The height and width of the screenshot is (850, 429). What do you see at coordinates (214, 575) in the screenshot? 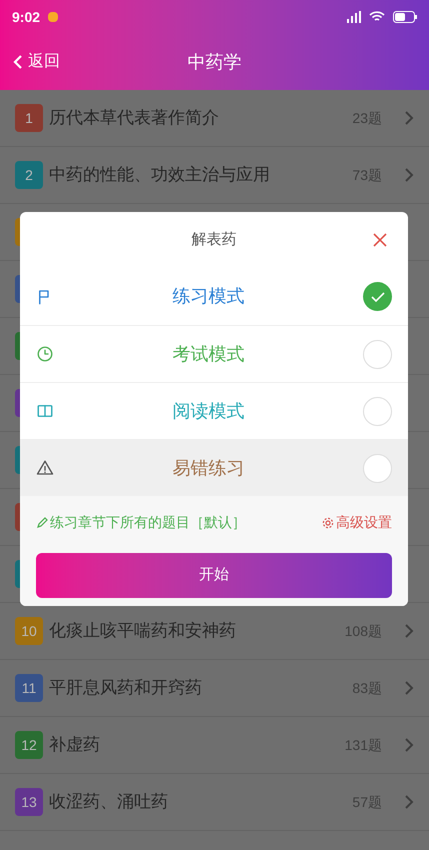
I see `start-button: 开始` at bounding box center [214, 575].